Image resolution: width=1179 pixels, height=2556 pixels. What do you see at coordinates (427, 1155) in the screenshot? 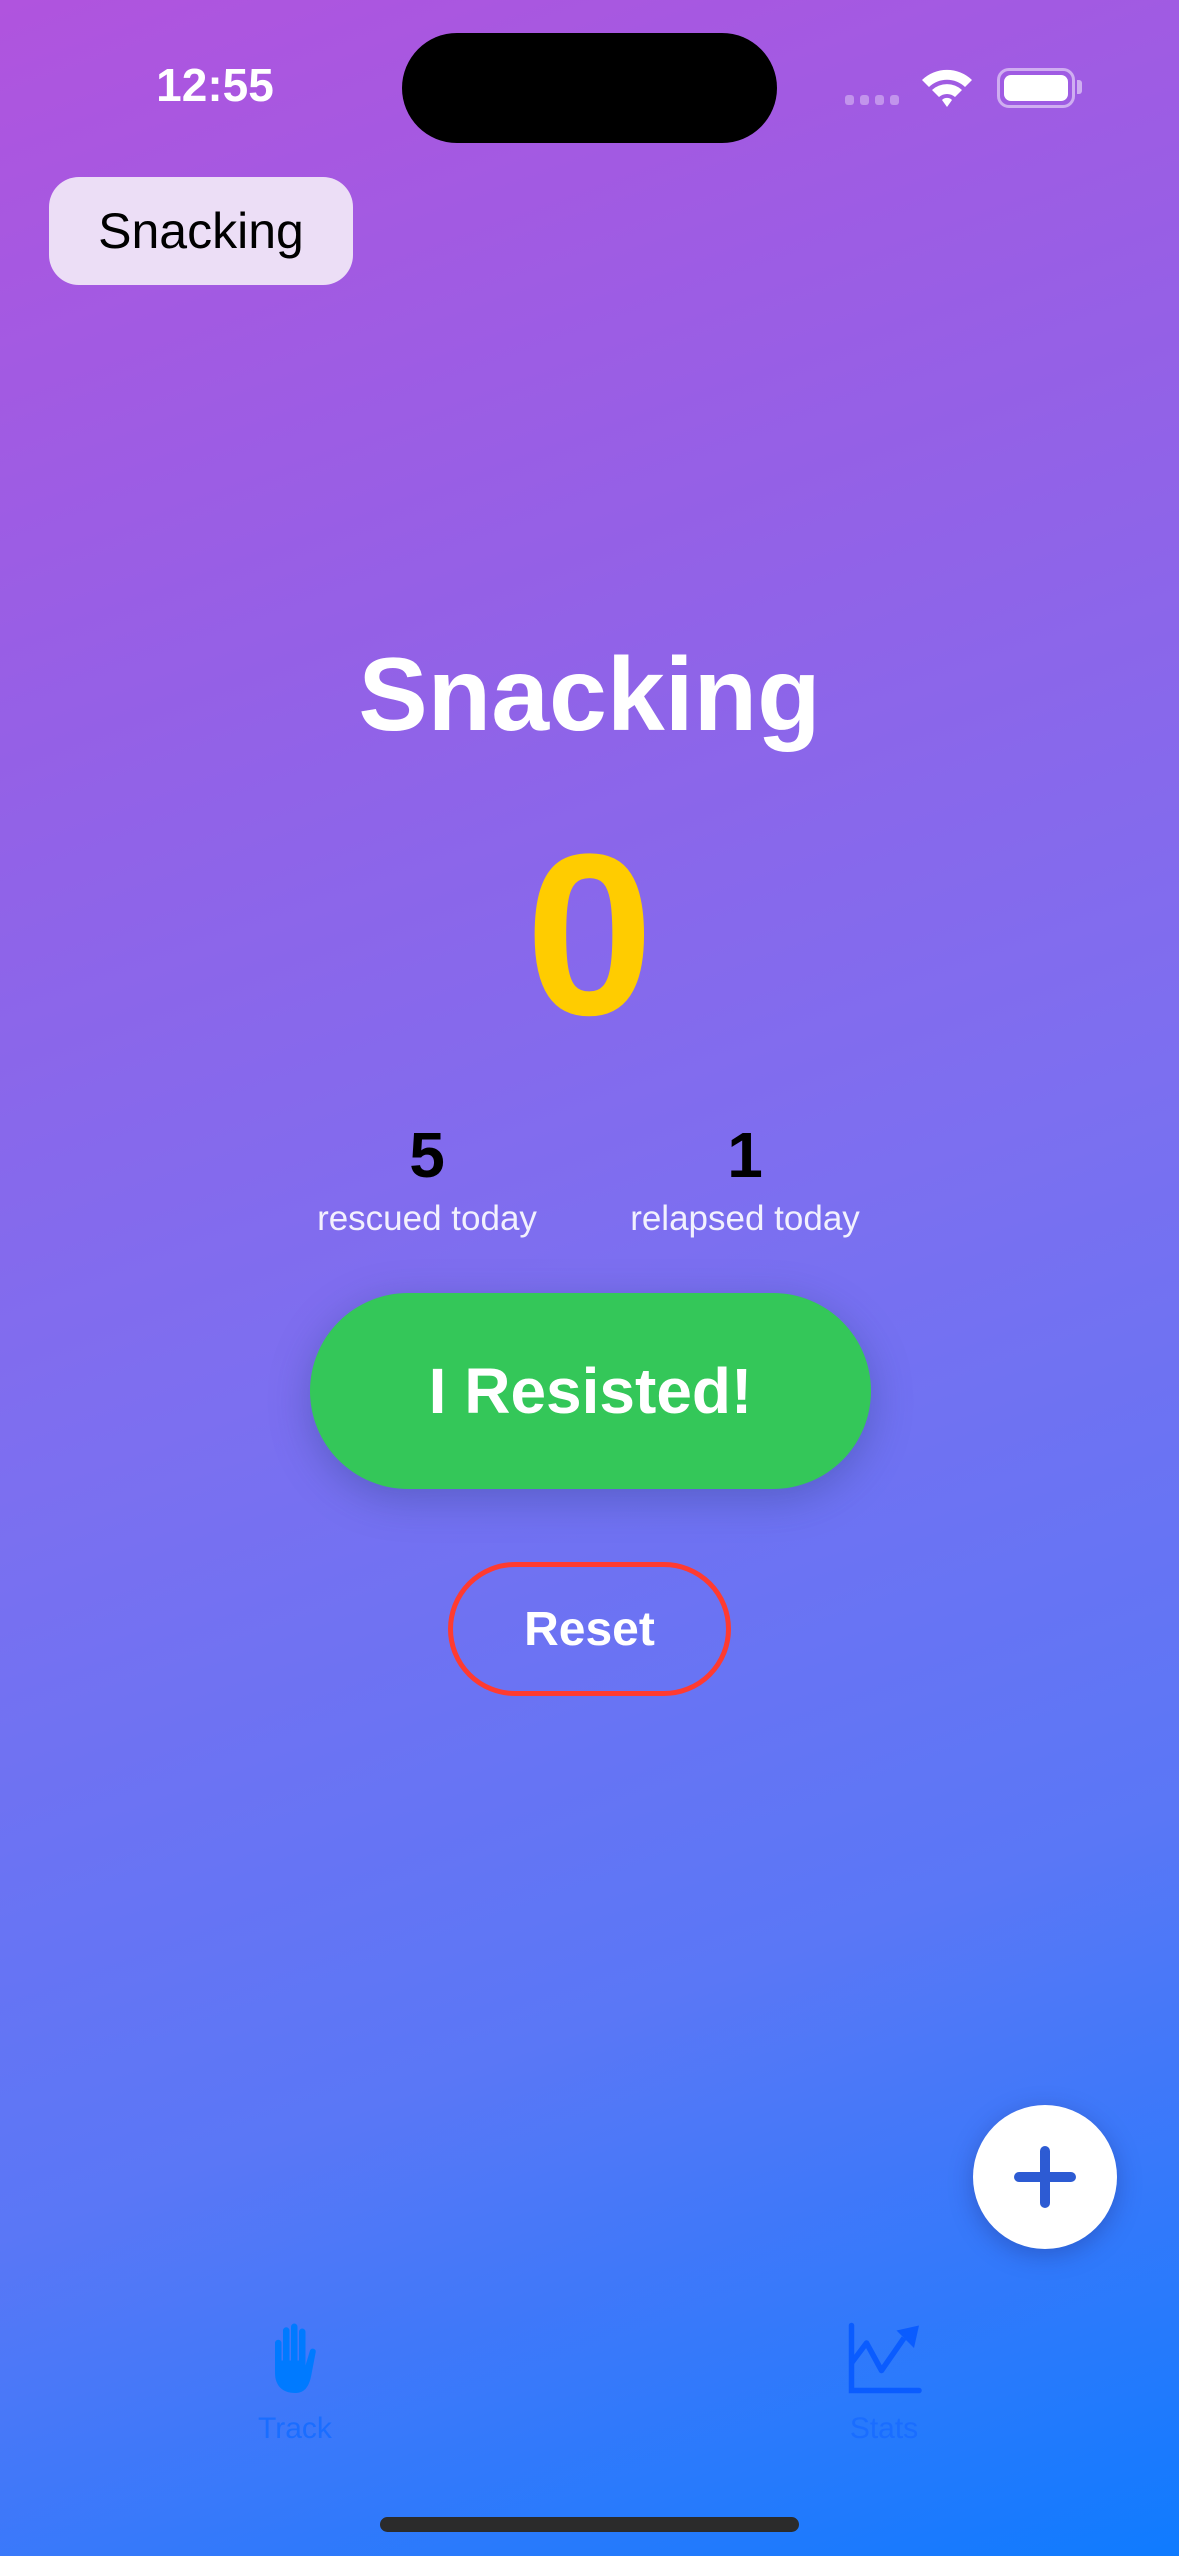
I see `rescued-count: 5` at bounding box center [427, 1155].